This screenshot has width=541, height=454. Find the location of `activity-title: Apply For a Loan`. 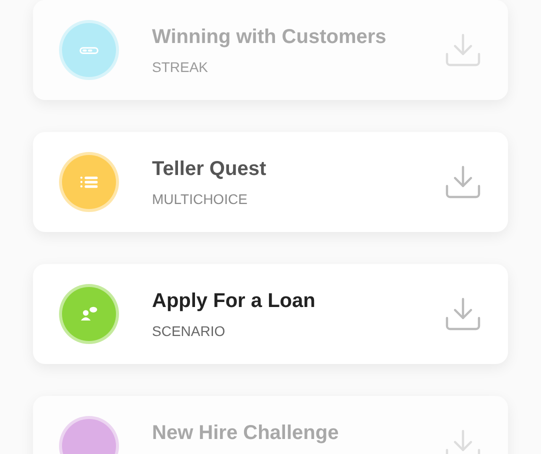

activity-title: Apply For a Loan is located at coordinates (234, 301).